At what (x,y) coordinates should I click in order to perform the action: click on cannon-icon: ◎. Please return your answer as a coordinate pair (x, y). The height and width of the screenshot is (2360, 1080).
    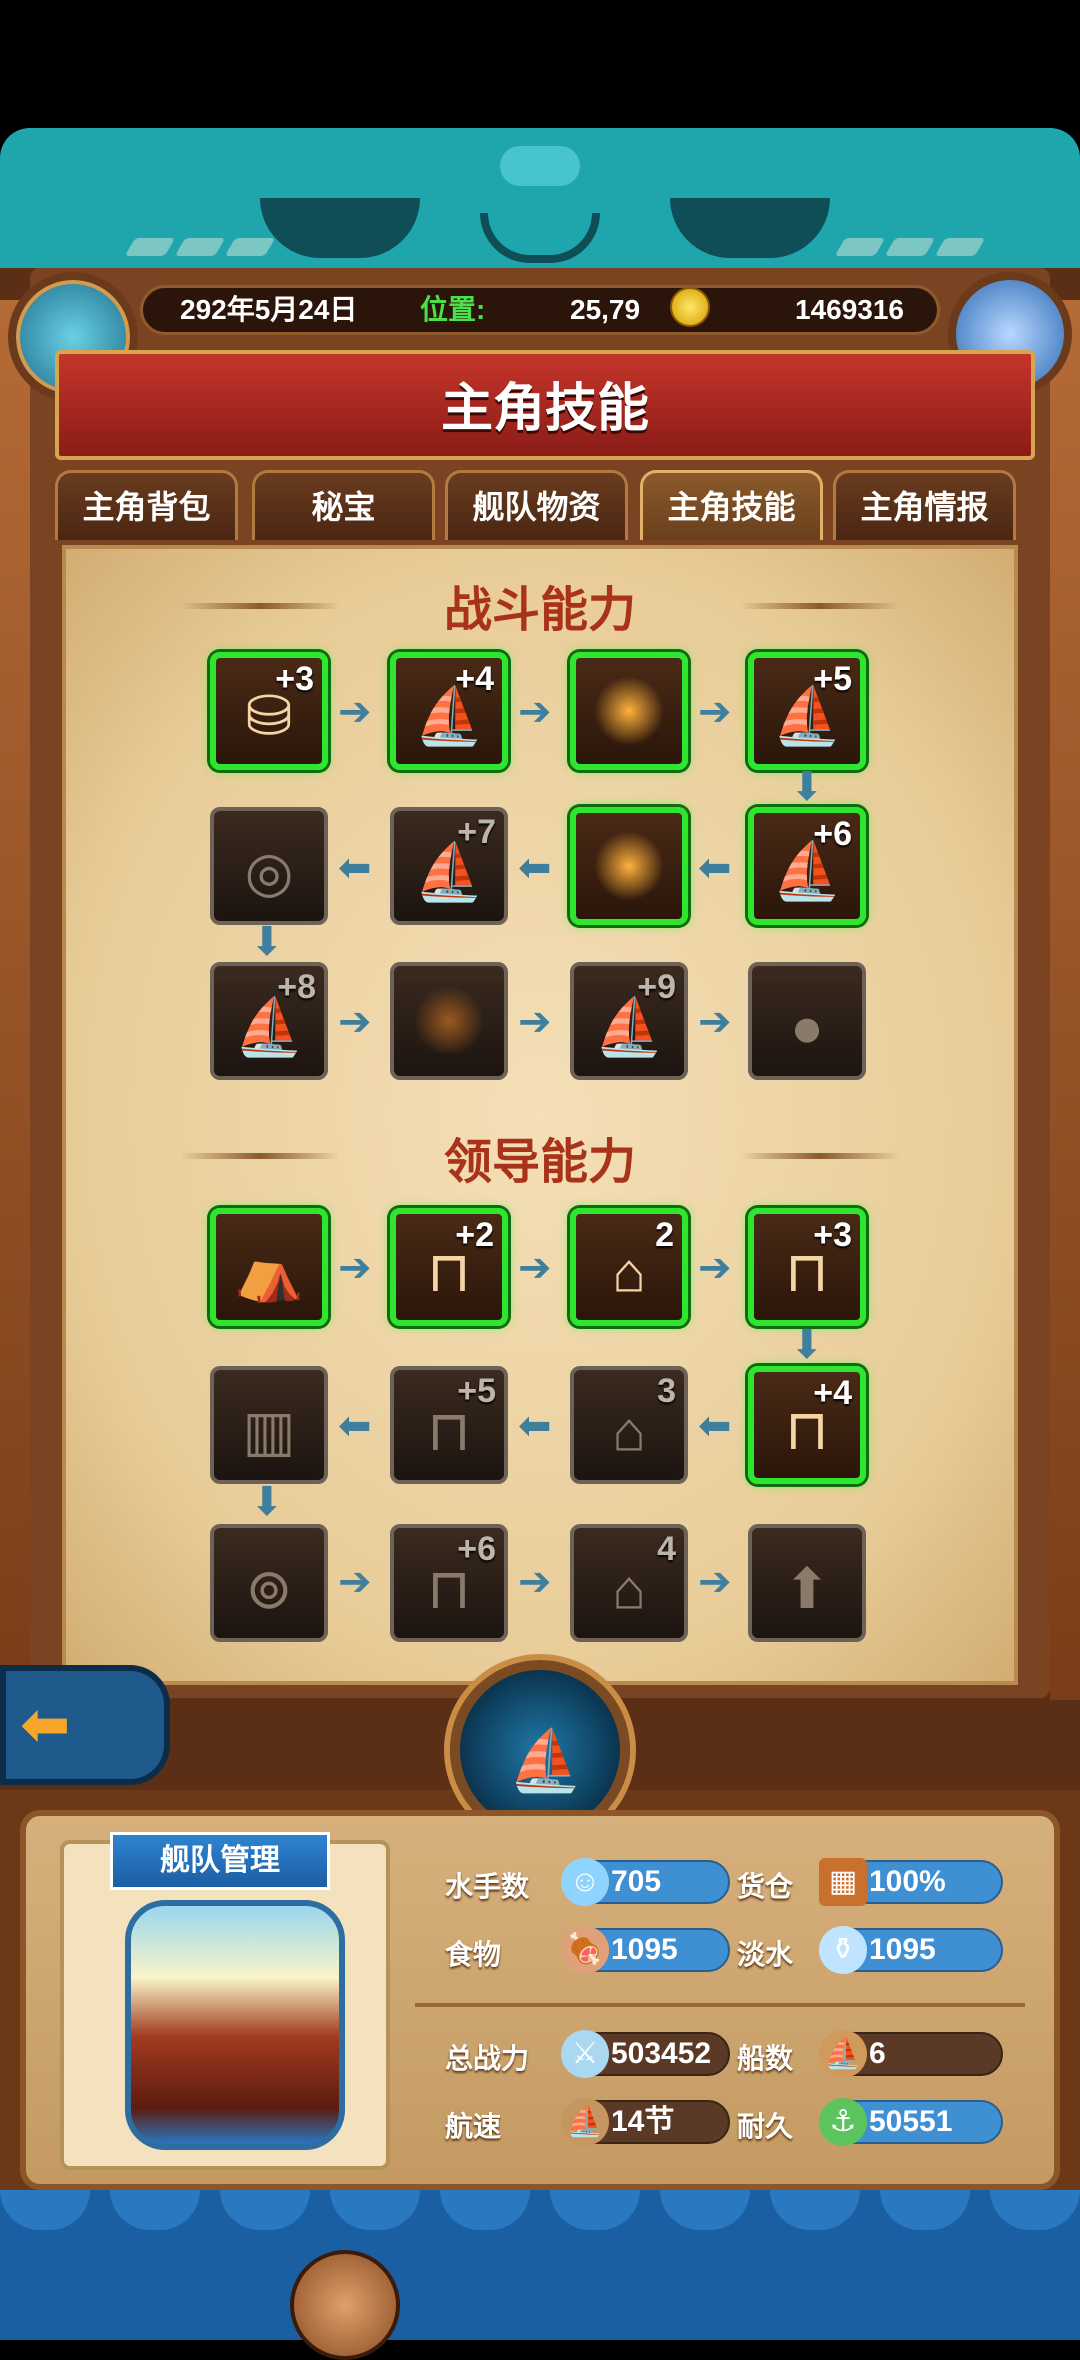
    Looking at the image, I should click on (269, 871).